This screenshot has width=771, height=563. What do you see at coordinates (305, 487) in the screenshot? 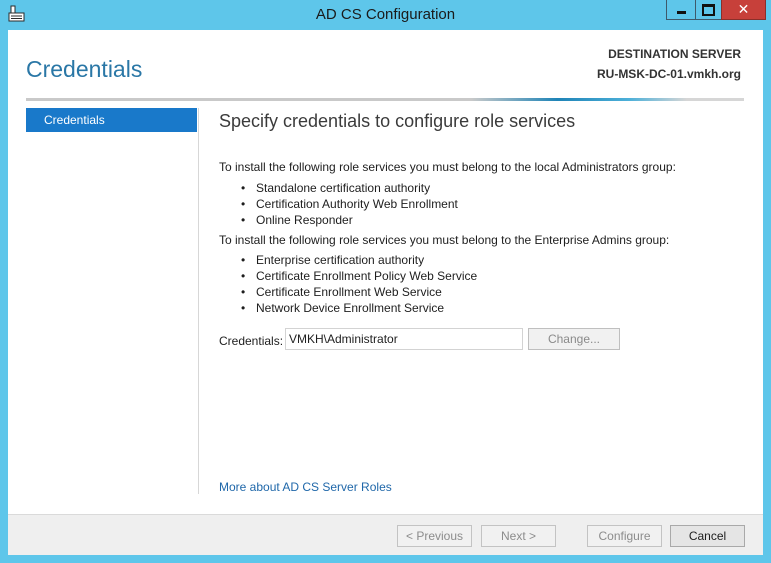
I see `more-about-roles-link: More about AD CS Server Roles` at bounding box center [305, 487].